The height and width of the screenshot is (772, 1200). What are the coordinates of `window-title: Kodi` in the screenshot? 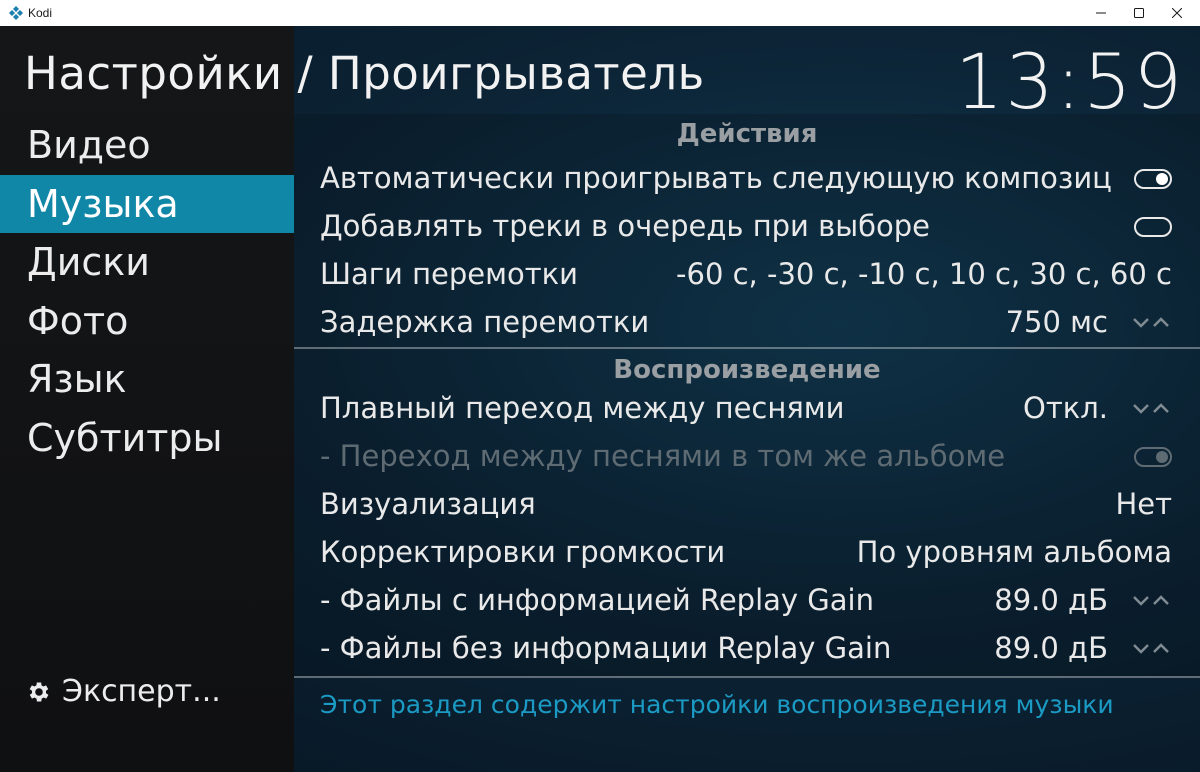 It's located at (40, 13).